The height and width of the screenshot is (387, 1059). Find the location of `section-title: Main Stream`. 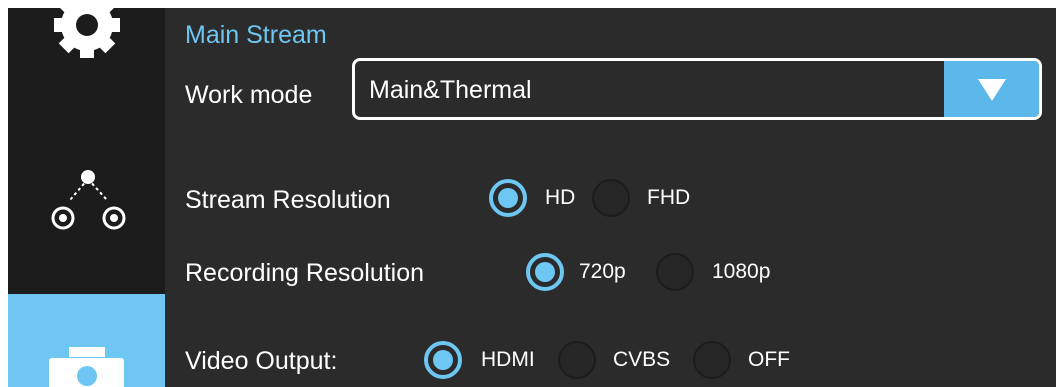

section-title: Main Stream is located at coordinates (256, 35).